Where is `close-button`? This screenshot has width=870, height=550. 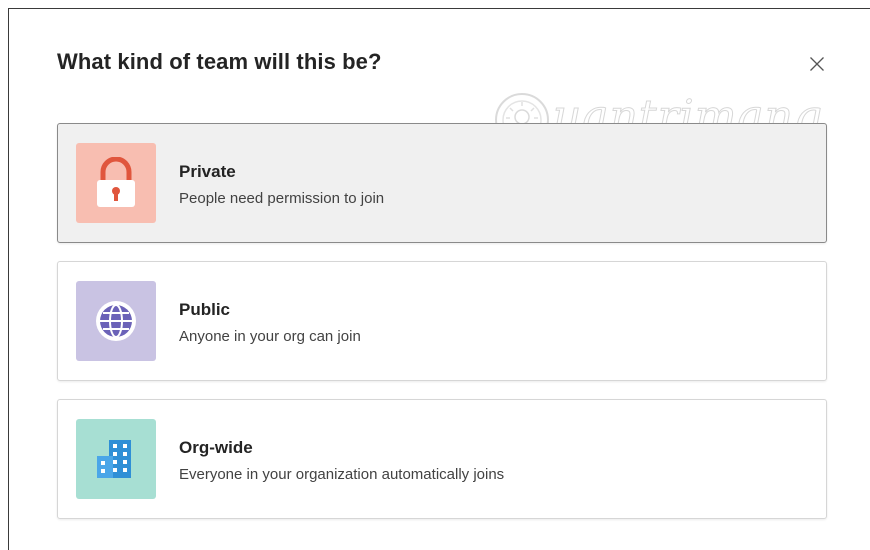
close-button is located at coordinates (817, 64).